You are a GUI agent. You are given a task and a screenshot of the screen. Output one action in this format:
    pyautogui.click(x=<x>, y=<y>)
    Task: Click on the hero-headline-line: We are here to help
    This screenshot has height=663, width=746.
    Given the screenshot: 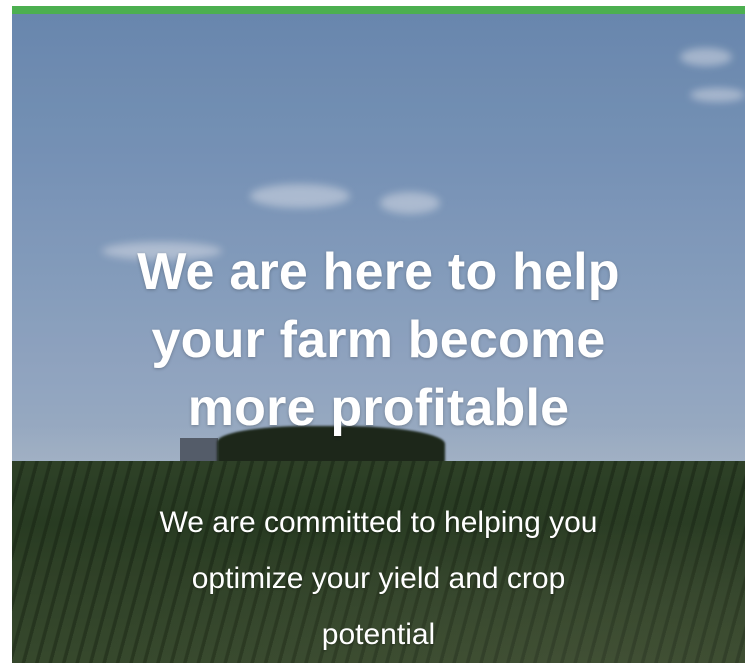 What is the action you would take?
    pyautogui.click(x=378, y=272)
    